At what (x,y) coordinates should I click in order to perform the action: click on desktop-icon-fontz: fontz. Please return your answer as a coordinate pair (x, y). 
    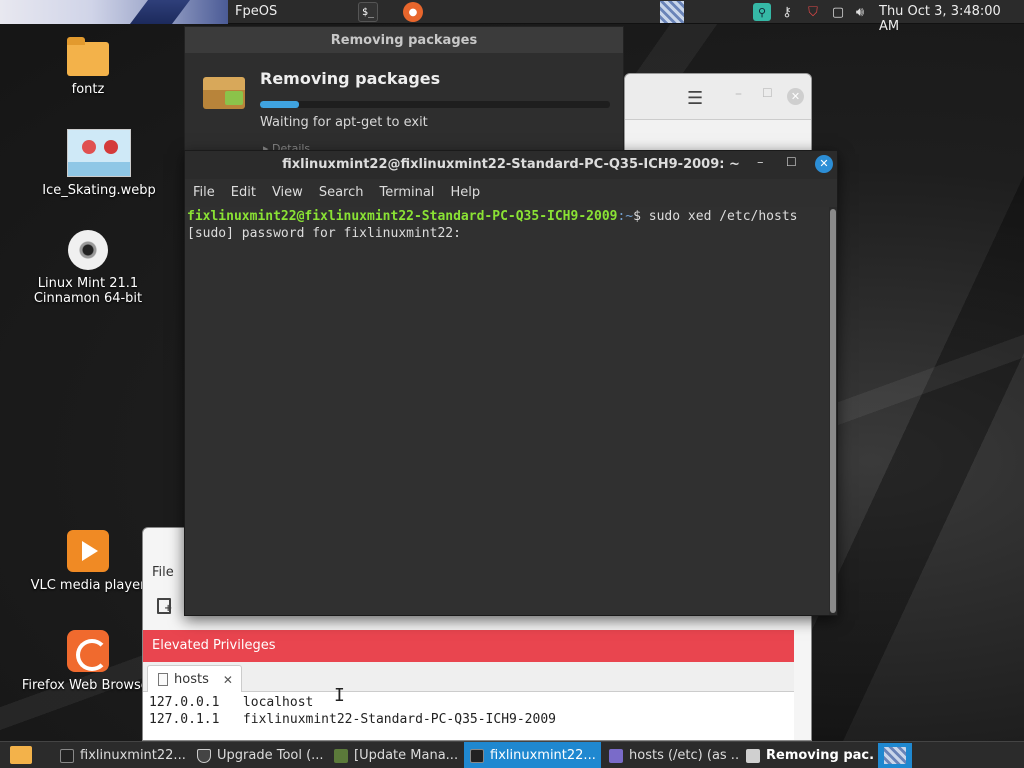
    Looking at the image, I should click on (88, 67).